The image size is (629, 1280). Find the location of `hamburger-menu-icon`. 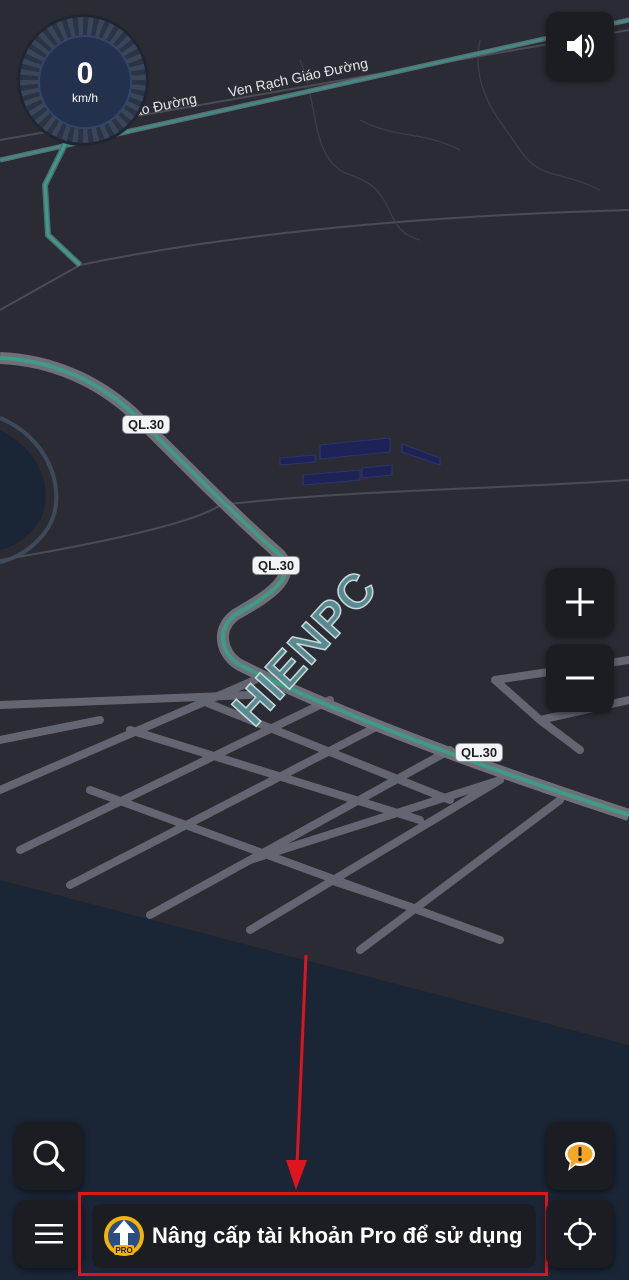

hamburger-menu-icon is located at coordinates (49, 1234).